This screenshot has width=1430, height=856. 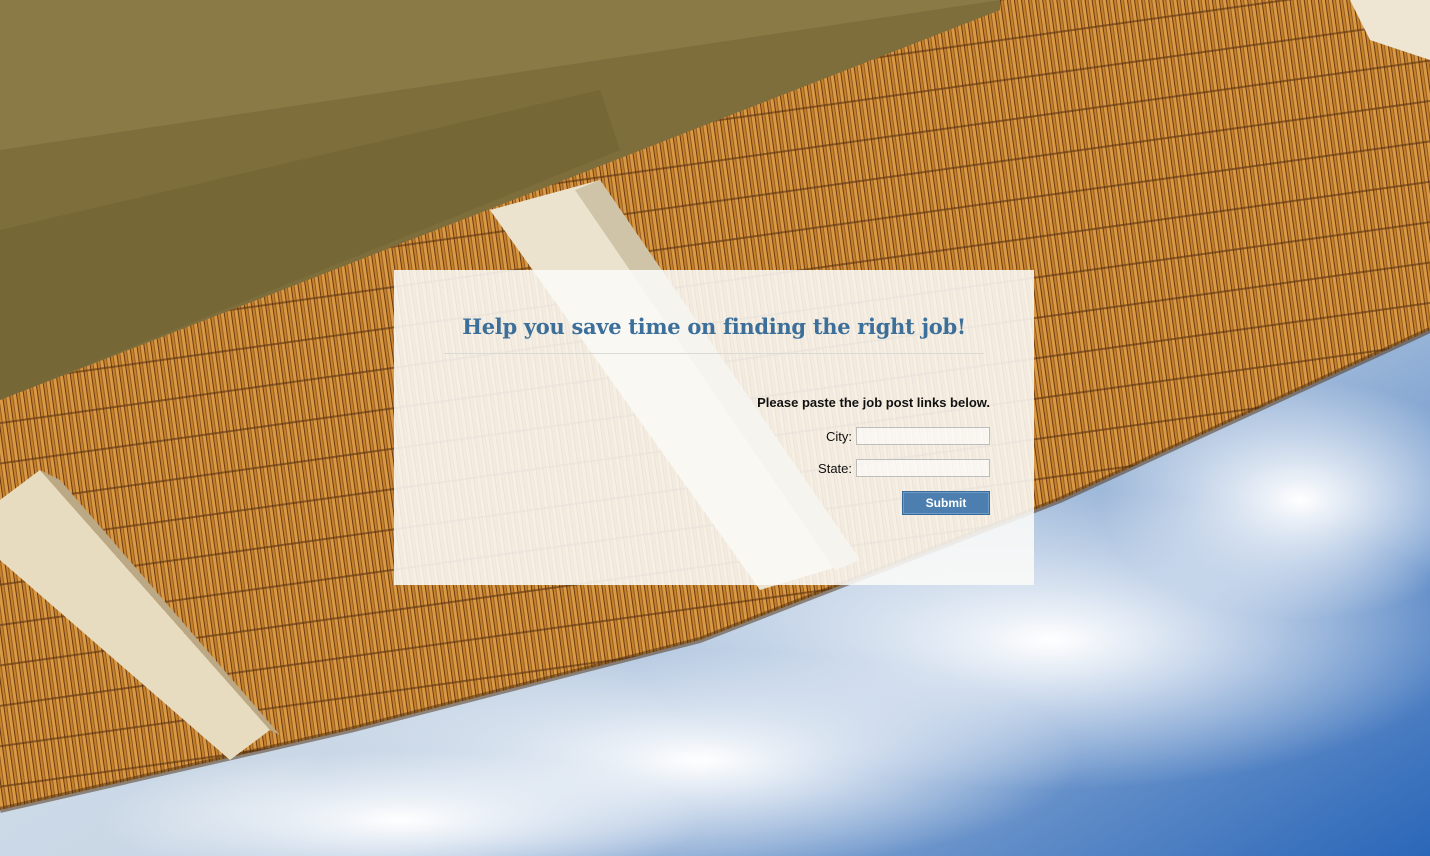 I want to click on instructions-text: Please paste the job post links below., so click(x=873, y=402).